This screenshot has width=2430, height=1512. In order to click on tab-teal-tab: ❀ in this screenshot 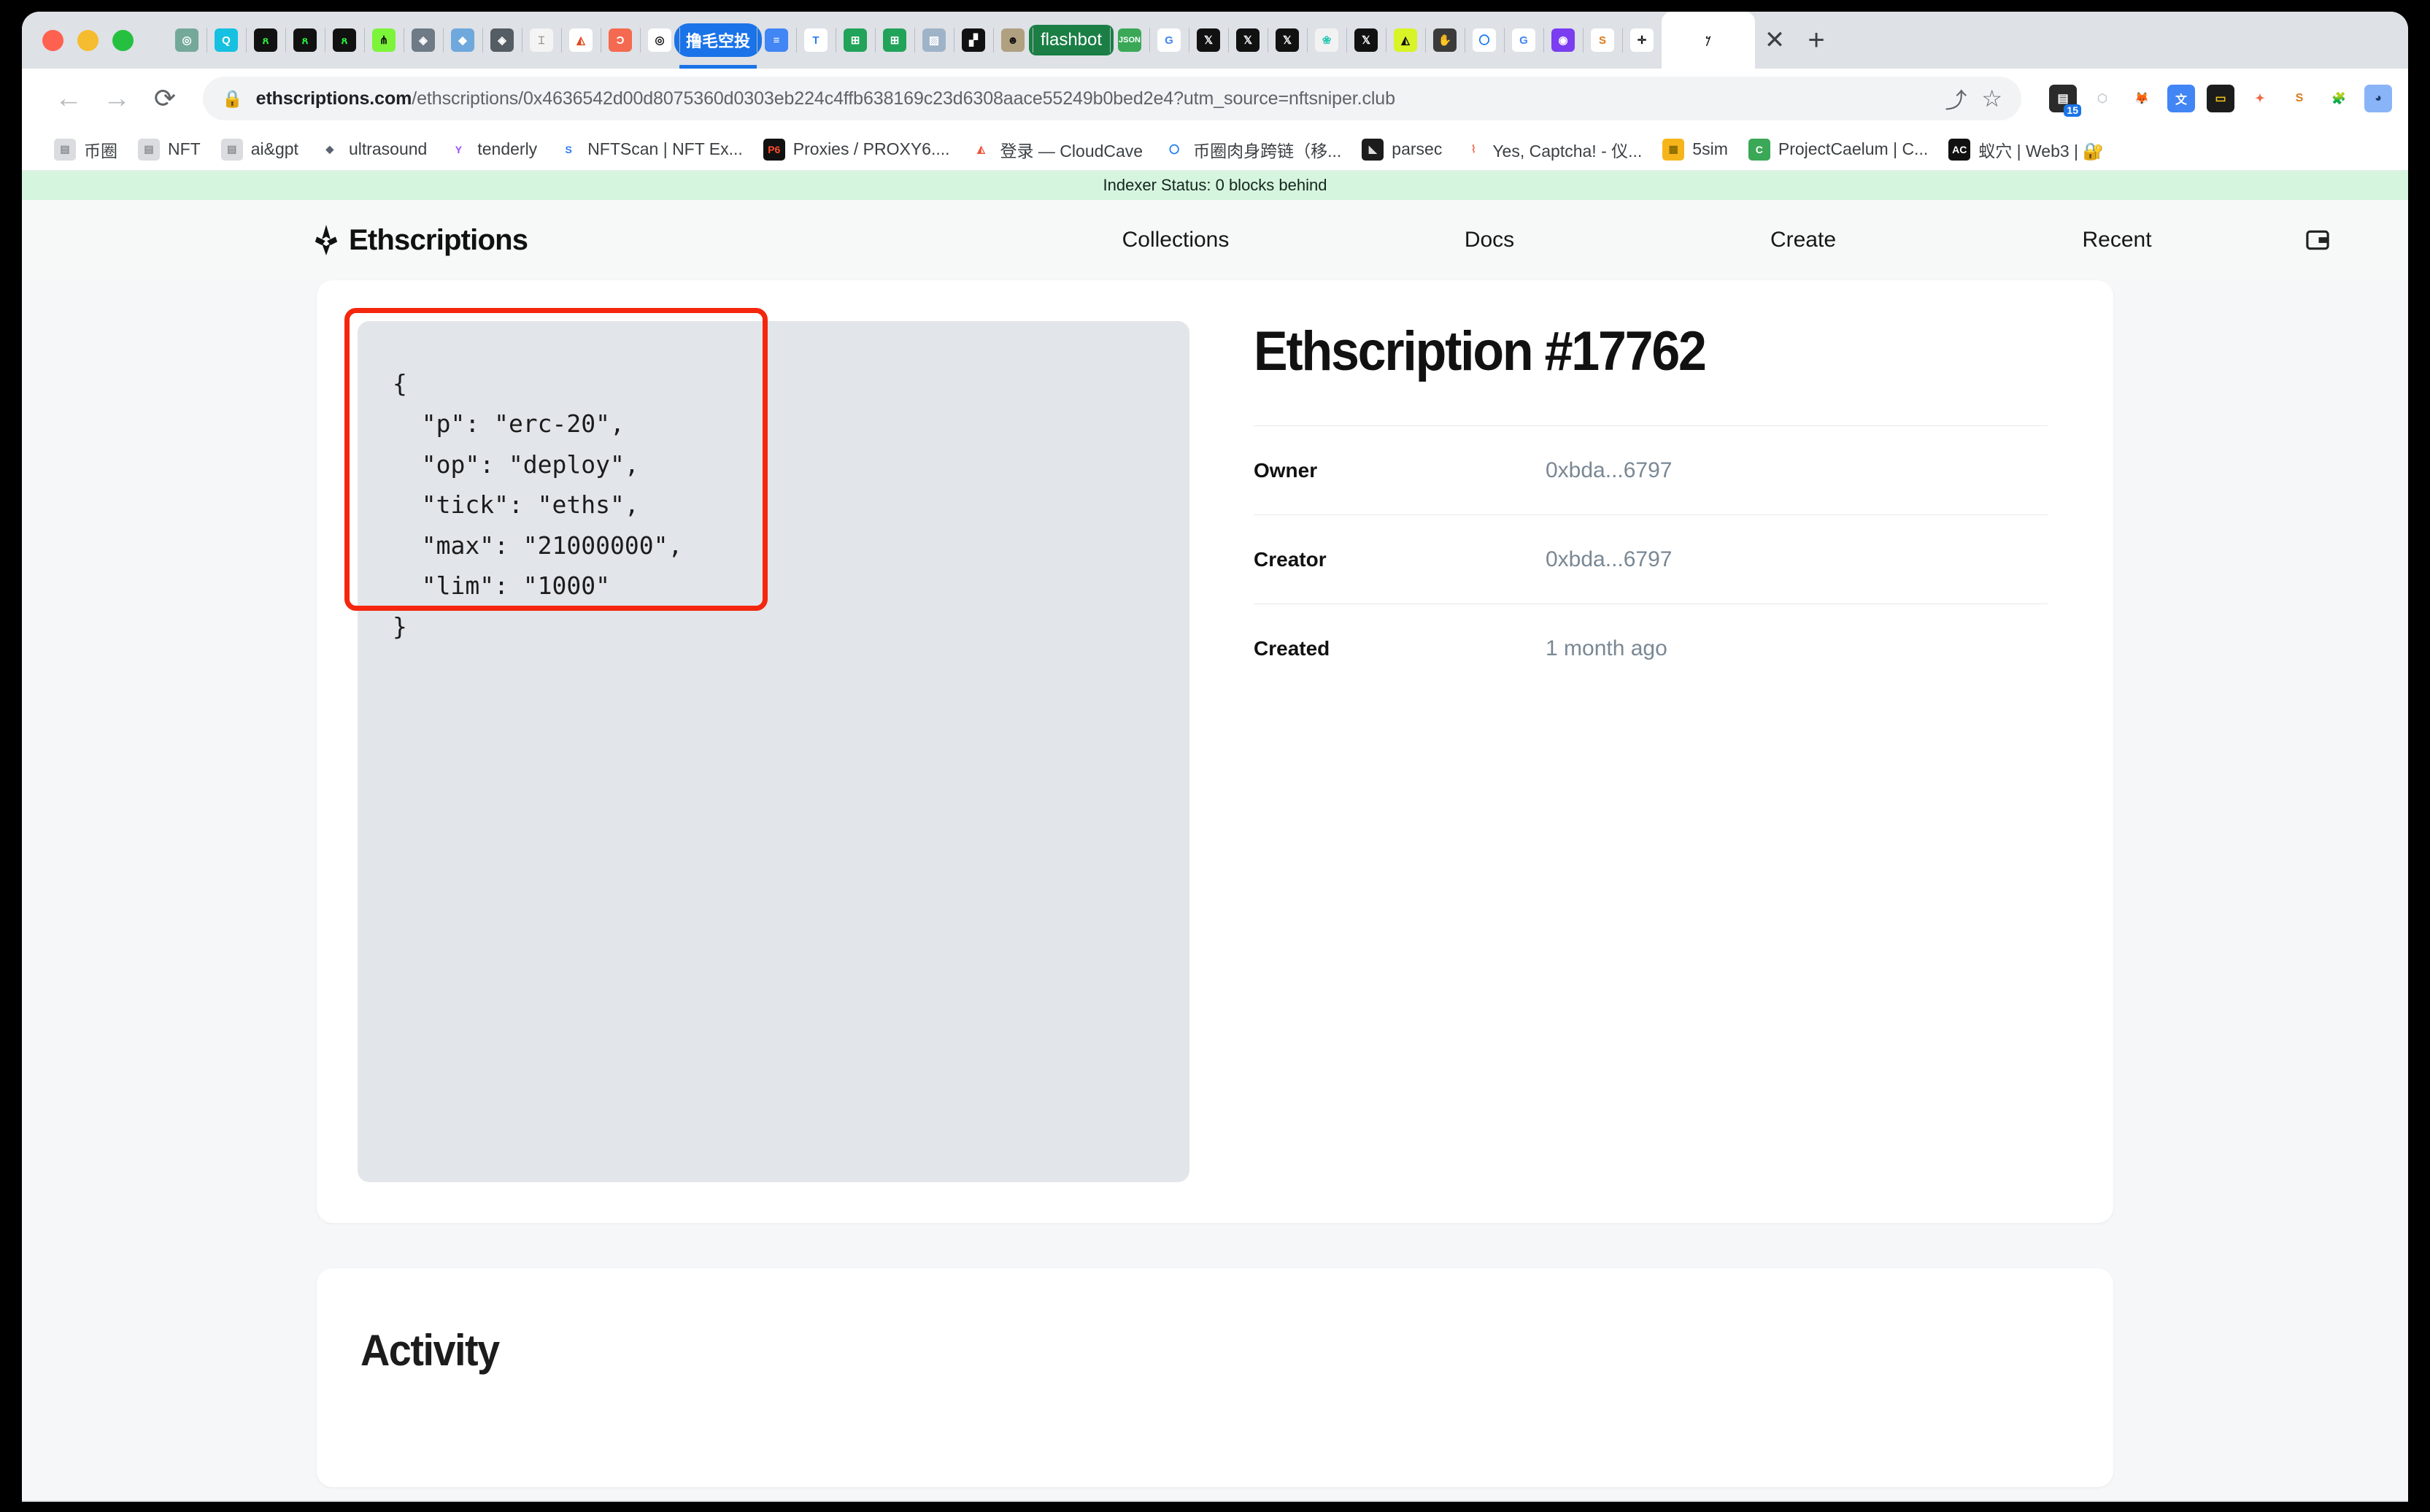, I will do `click(1326, 41)`.